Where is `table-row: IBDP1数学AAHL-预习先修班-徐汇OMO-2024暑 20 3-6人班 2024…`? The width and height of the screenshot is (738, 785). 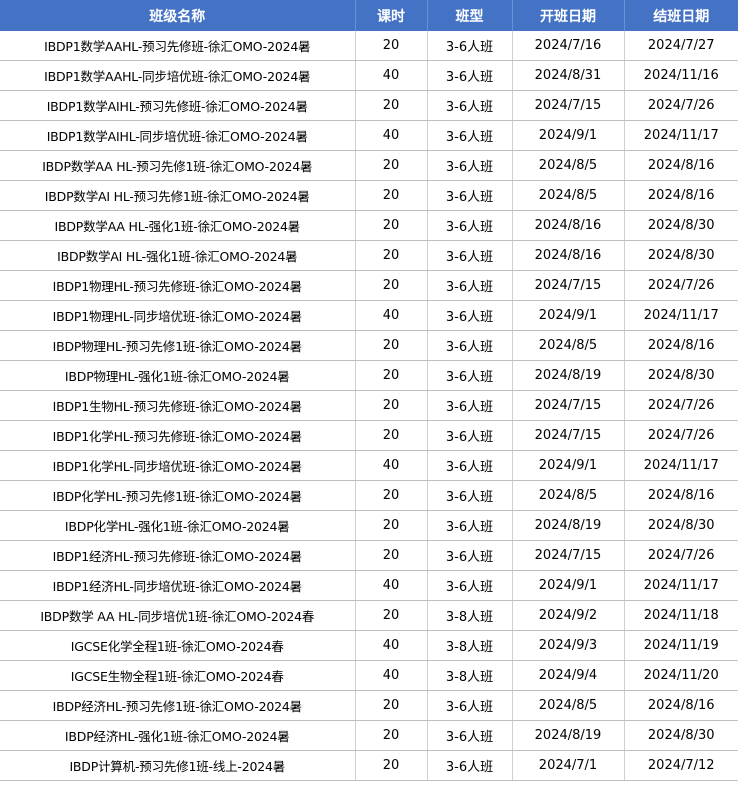 table-row: IBDP1数学AAHL-预习先修班-徐汇OMO-2024暑 20 3-6人班 2024… is located at coordinates (369, 46).